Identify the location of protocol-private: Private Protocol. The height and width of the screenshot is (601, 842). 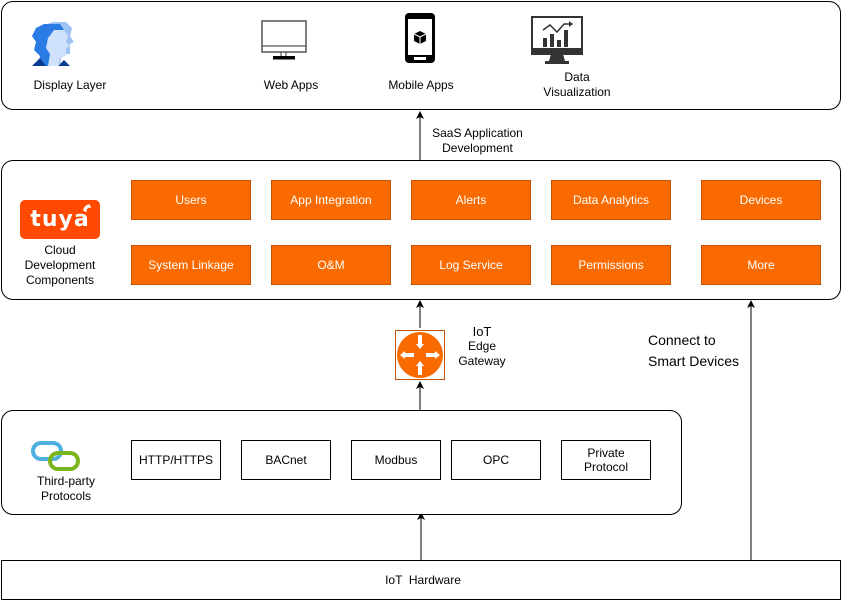
(606, 460).